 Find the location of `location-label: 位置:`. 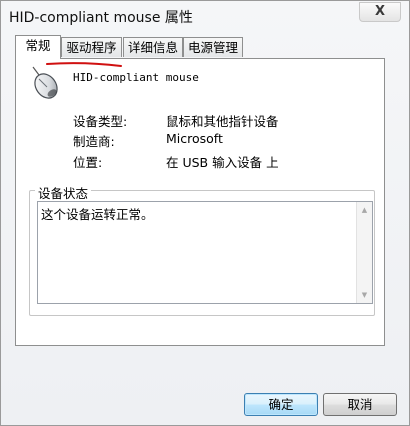

location-label: 位置: is located at coordinates (88, 162).